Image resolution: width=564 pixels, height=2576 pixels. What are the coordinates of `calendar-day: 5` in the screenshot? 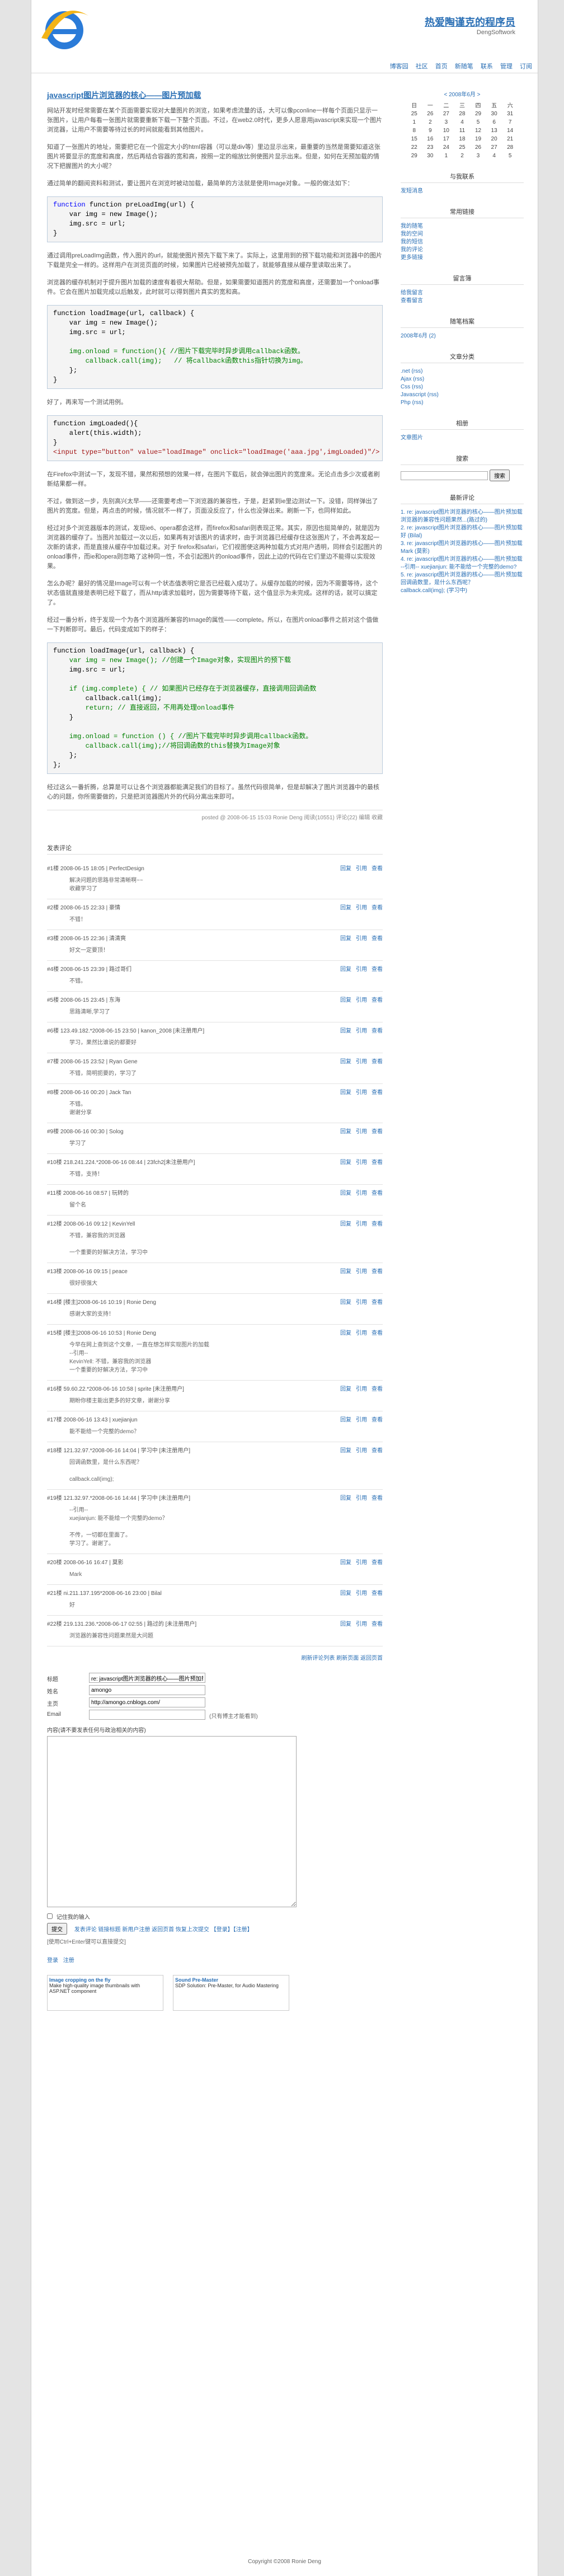 It's located at (478, 122).